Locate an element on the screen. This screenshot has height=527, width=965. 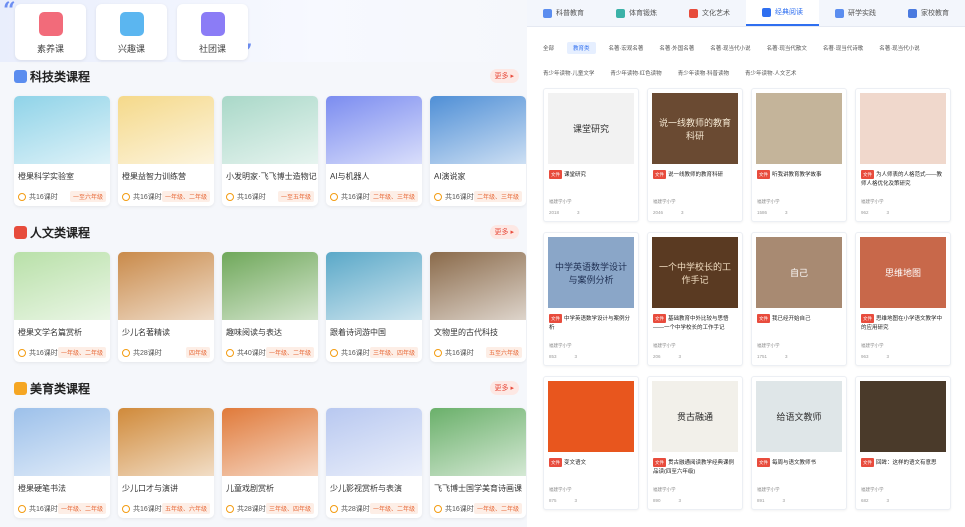
section-title: 科技类课程 is located at coordinates (52, 76).